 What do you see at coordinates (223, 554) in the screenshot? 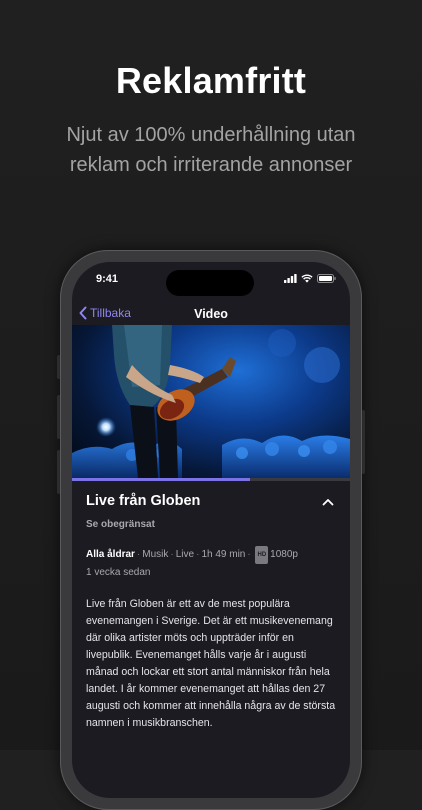
I see `duration-label: 1h 49 min` at bounding box center [223, 554].